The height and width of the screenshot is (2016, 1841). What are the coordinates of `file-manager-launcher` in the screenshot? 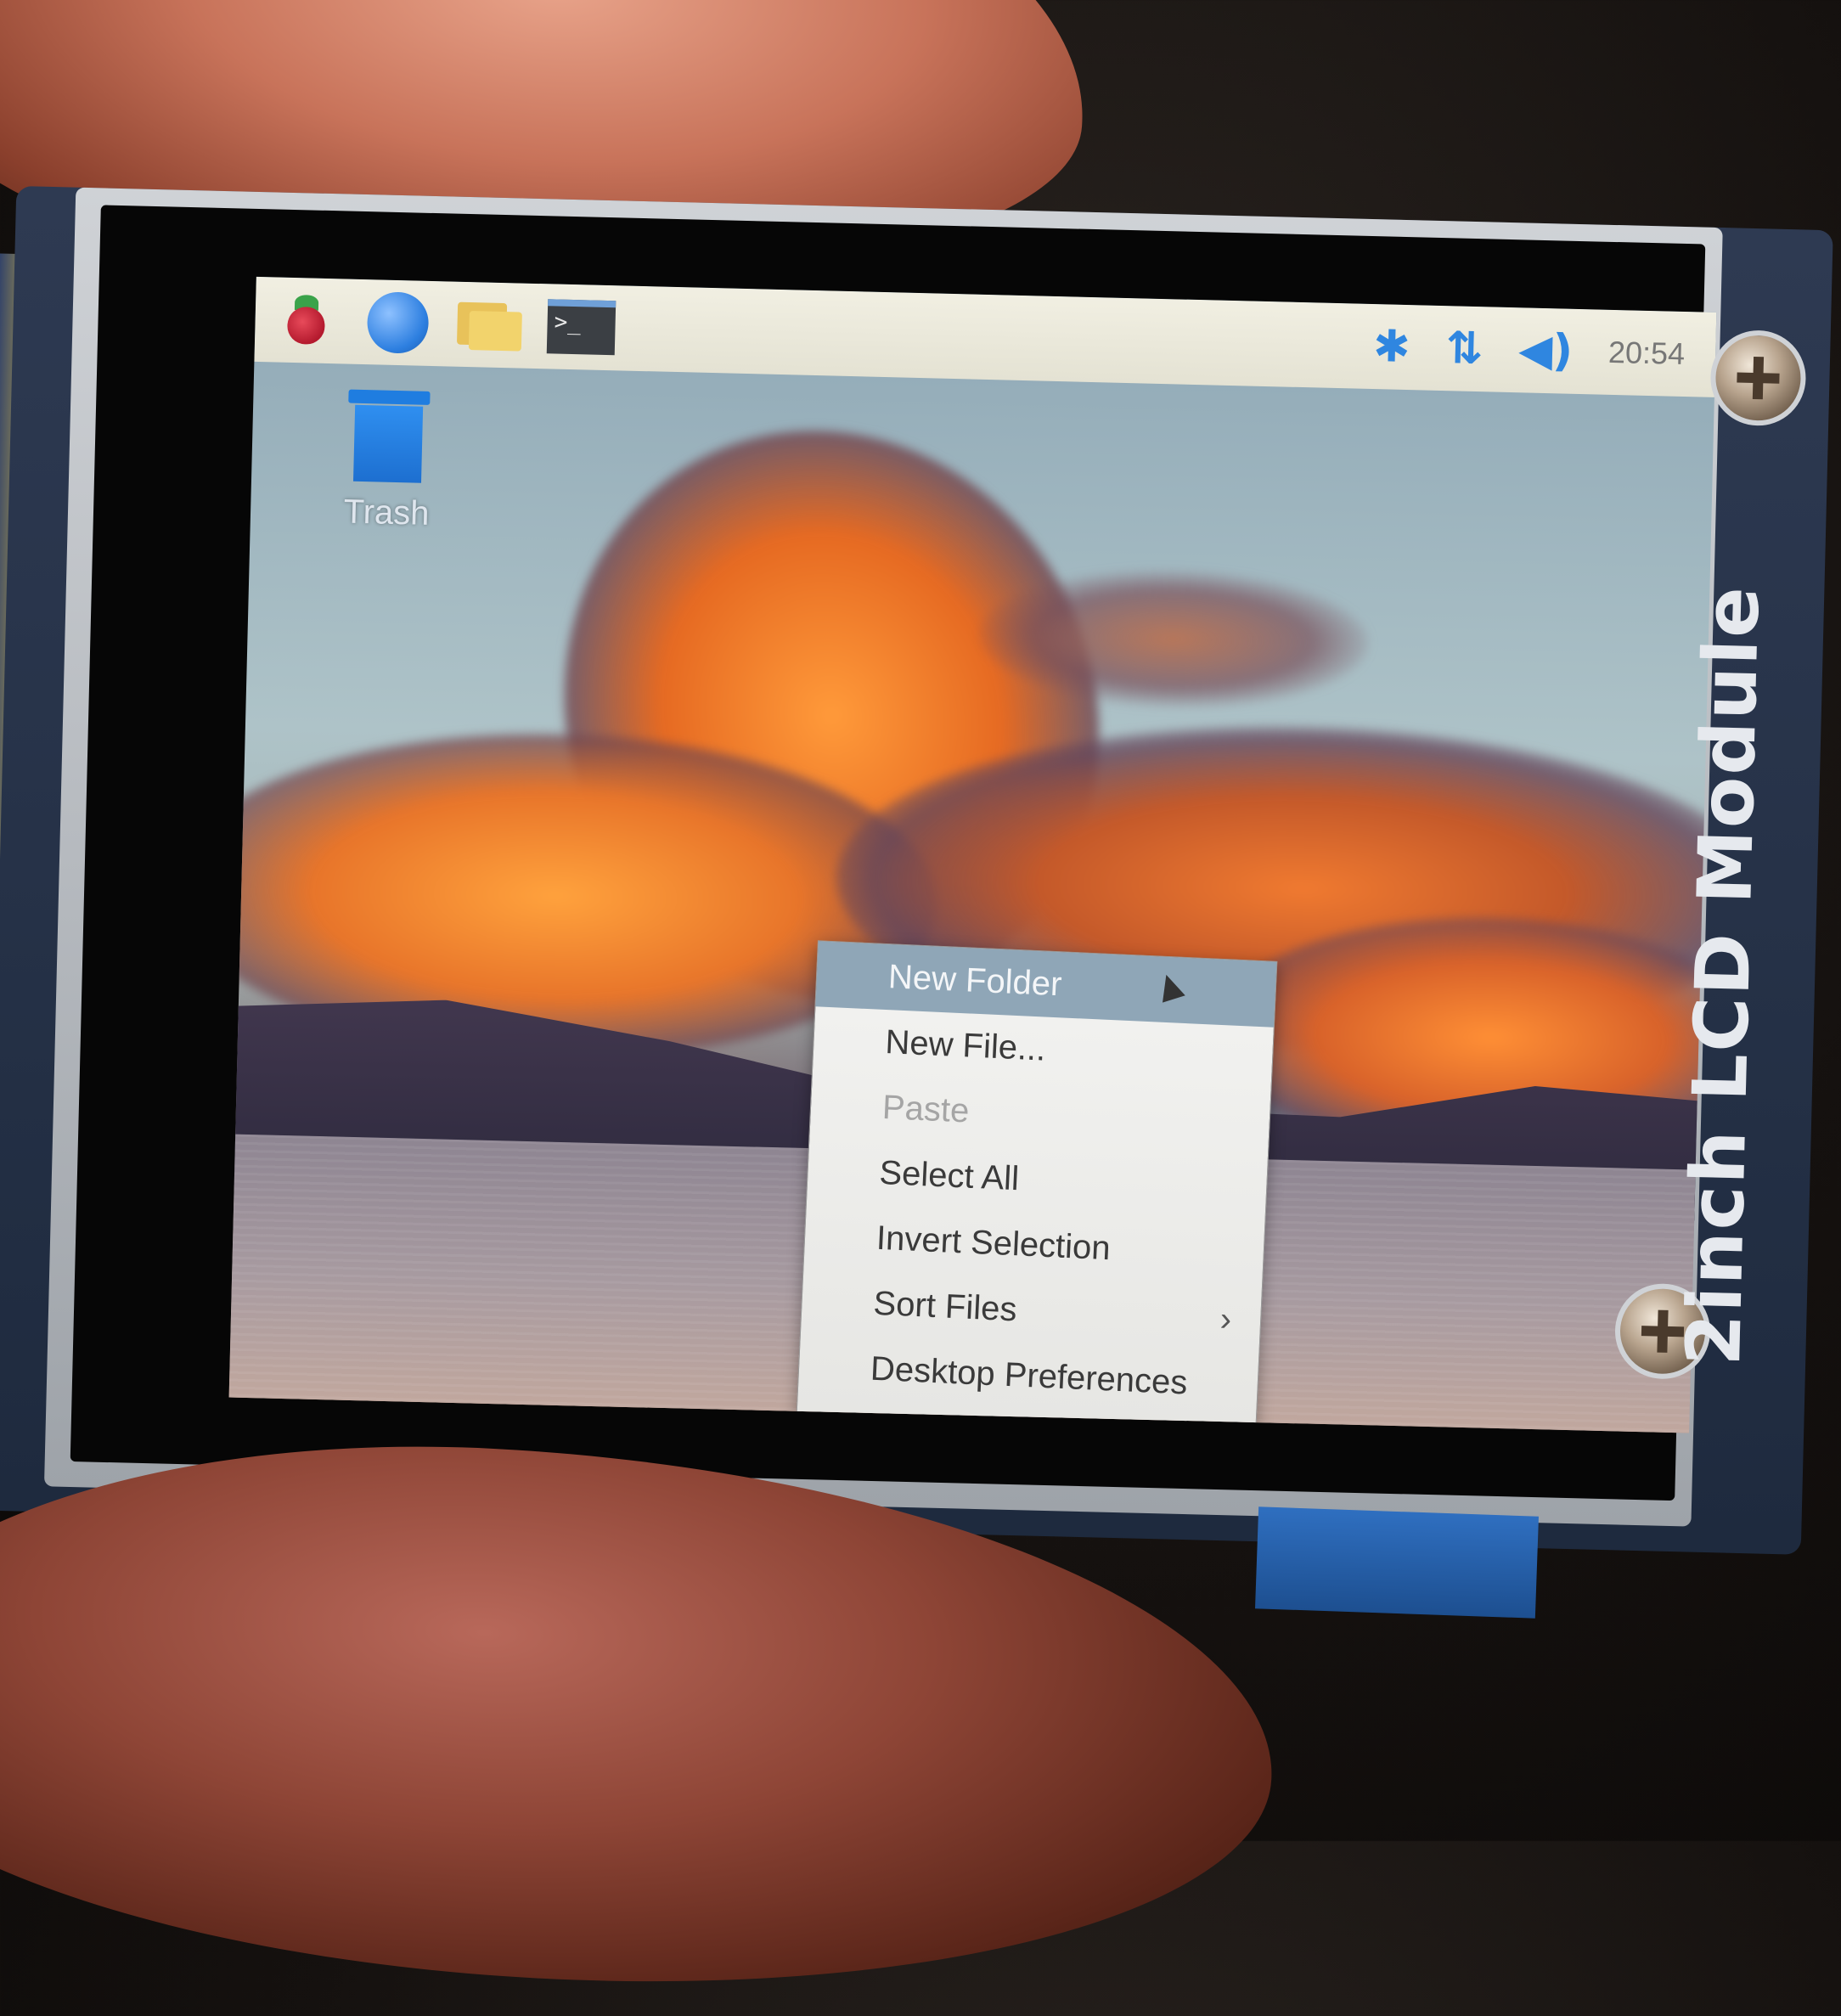 It's located at (490, 325).